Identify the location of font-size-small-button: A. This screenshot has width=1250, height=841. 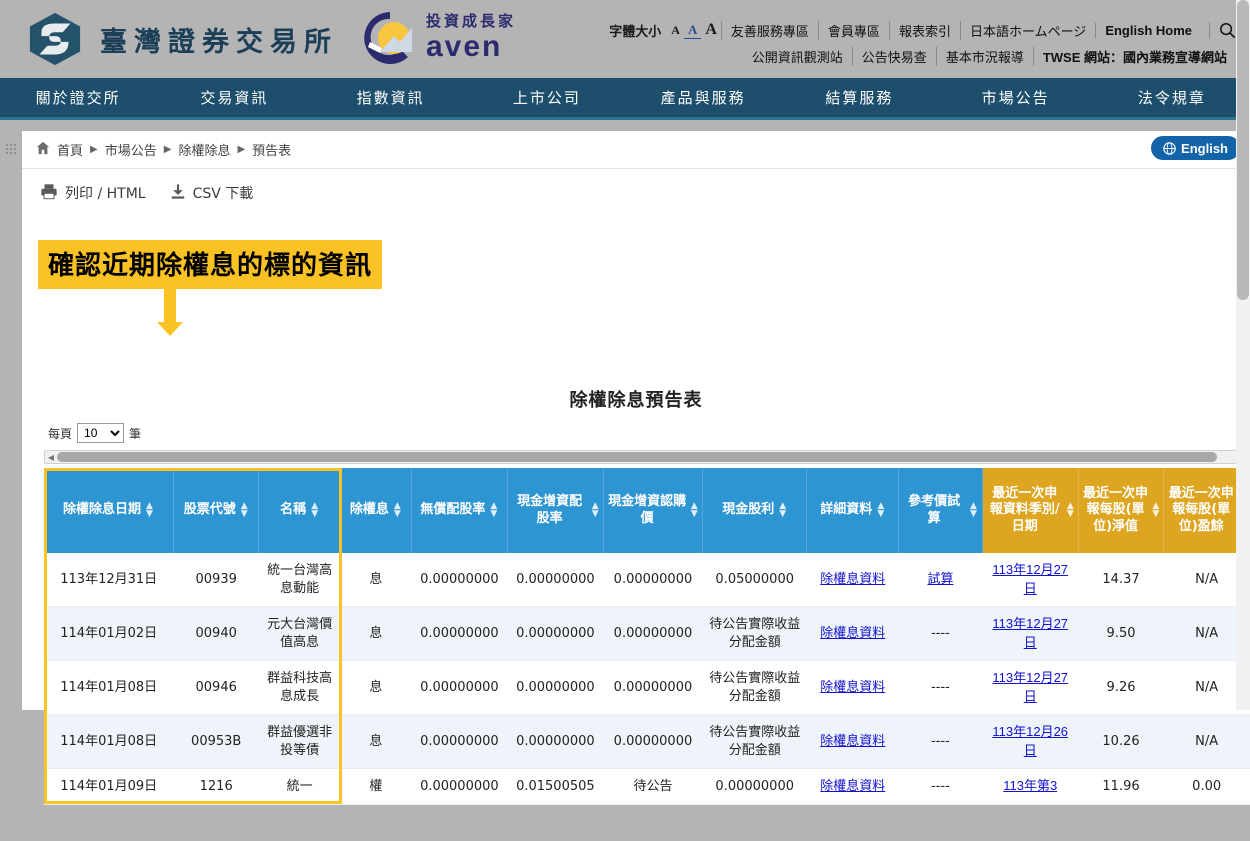
(675, 30).